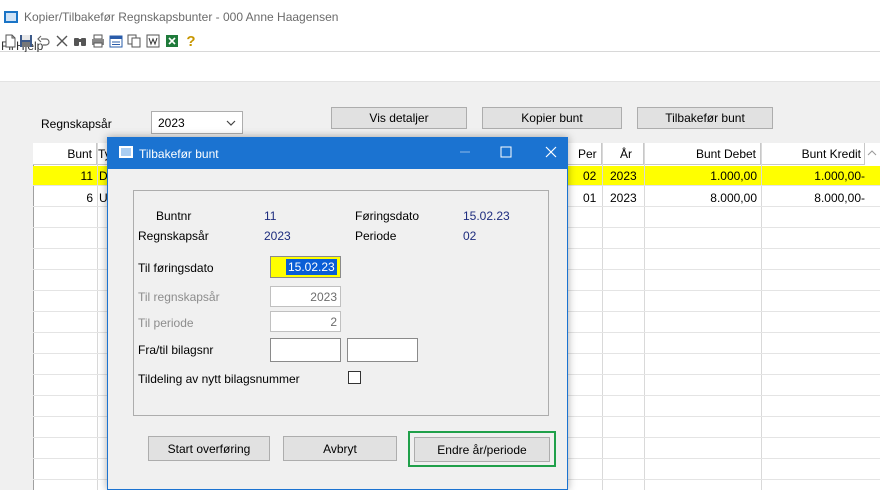 This screenshot has height=490, width=880. I want to click on column-header-ar: År, so click(623, 154).